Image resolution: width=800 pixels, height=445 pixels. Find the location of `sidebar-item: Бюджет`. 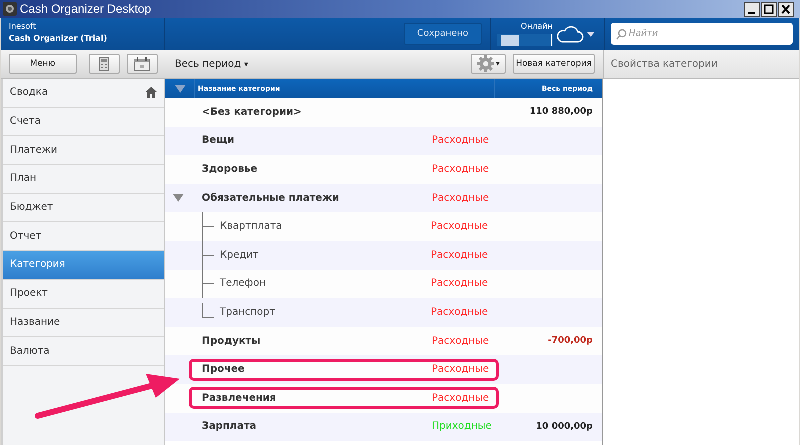

sidebar-item: Бюджет is located at coordinates (83, 208).